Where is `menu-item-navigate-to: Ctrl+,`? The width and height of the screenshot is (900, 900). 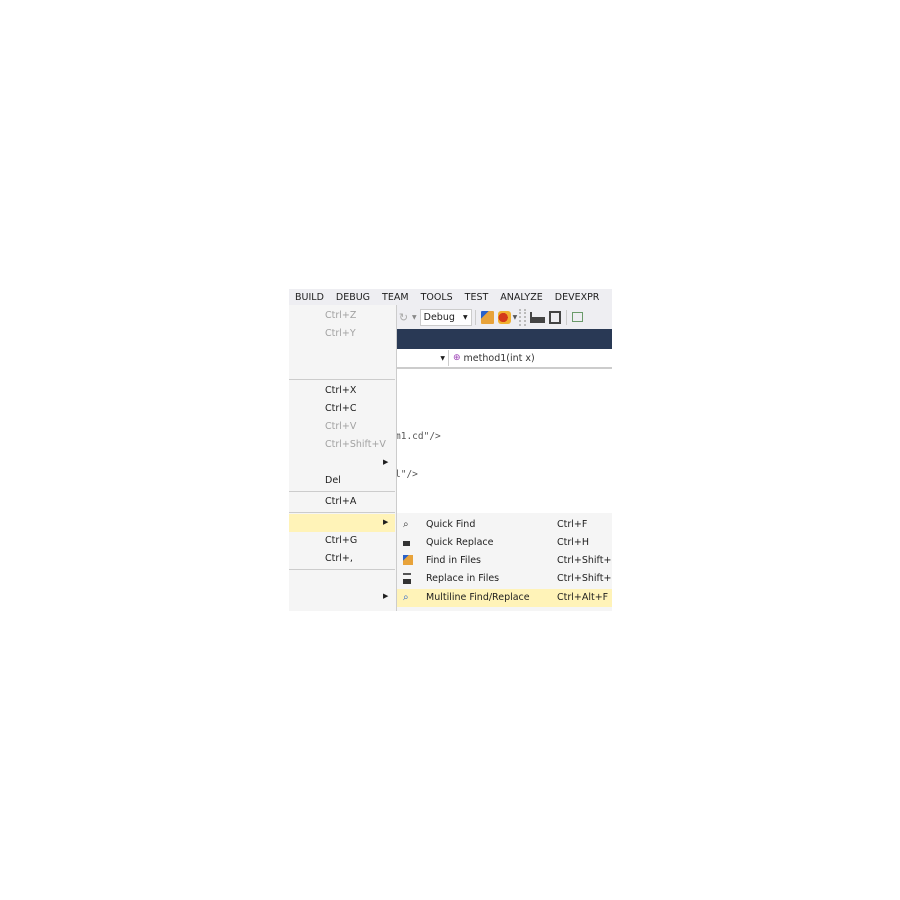 menu-item-navigate-to: Ctrl+, is located at coordinates (342, 559).